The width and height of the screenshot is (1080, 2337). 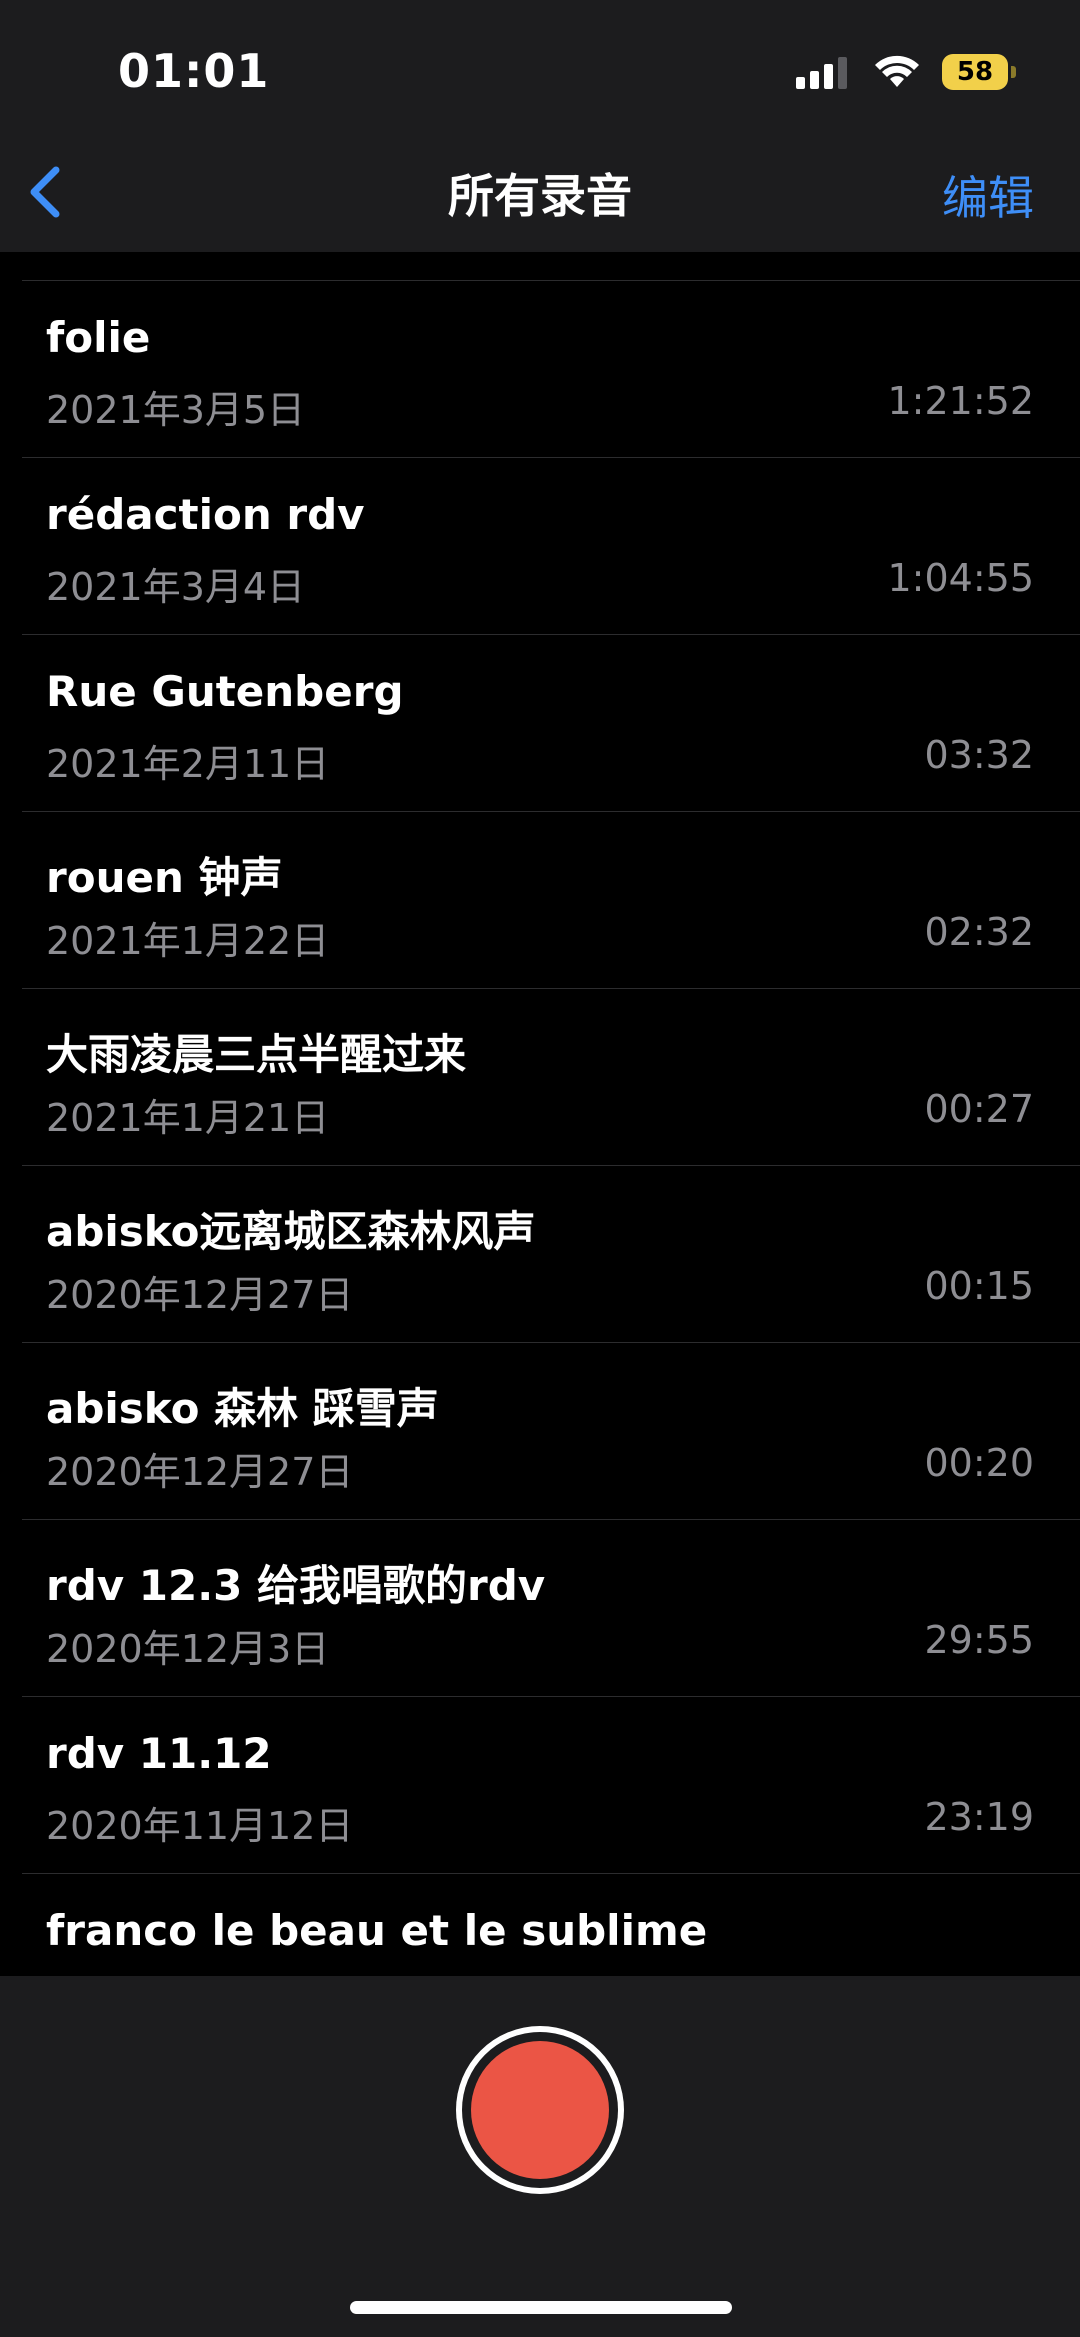 What do you see at coordinates (176, 587) in the screenshot?
I see `recording-date: 2021年3月4日` at bounding box center [176, 587].